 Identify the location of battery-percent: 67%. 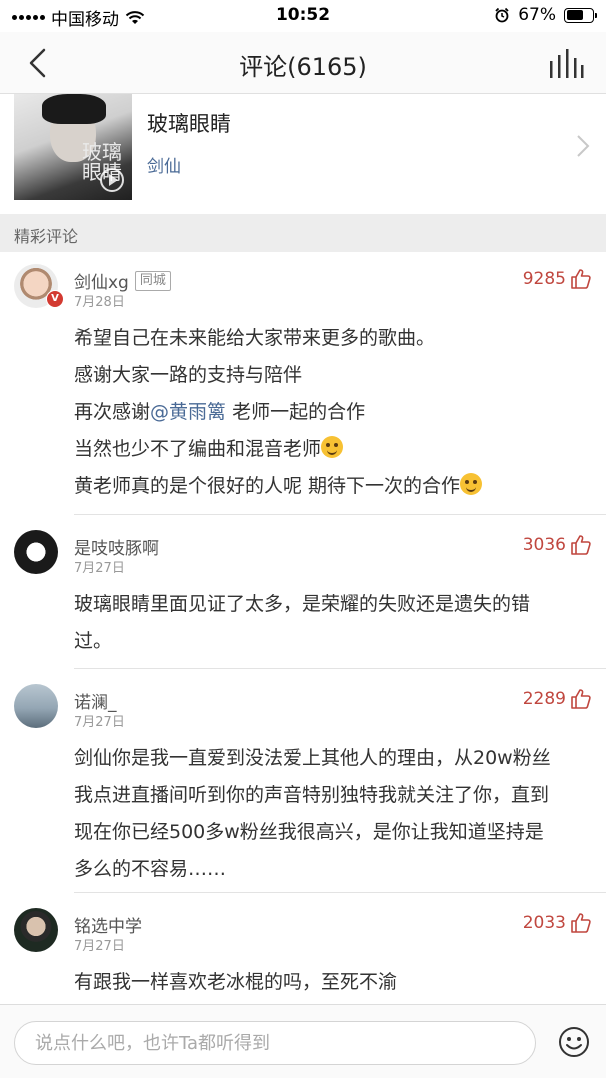
(537, 15).